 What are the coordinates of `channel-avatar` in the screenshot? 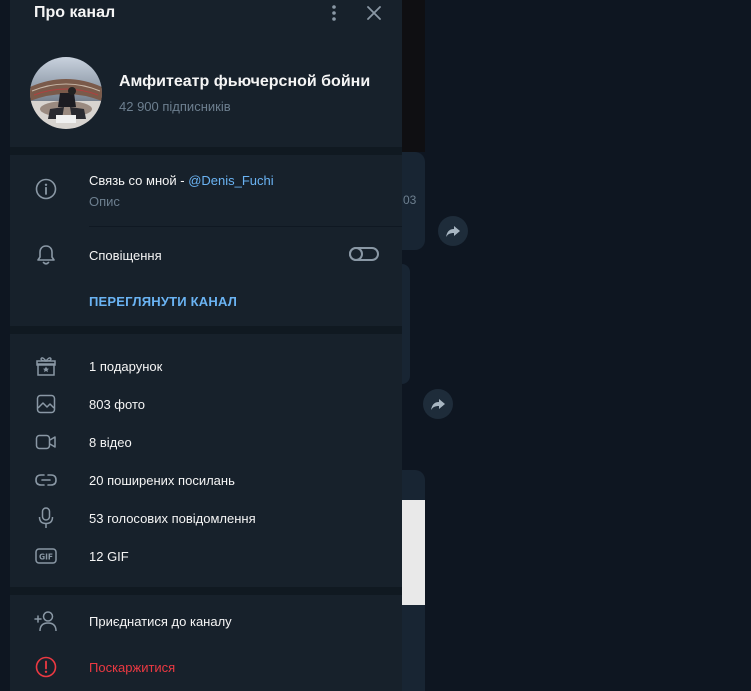 It's located at (66, 93).